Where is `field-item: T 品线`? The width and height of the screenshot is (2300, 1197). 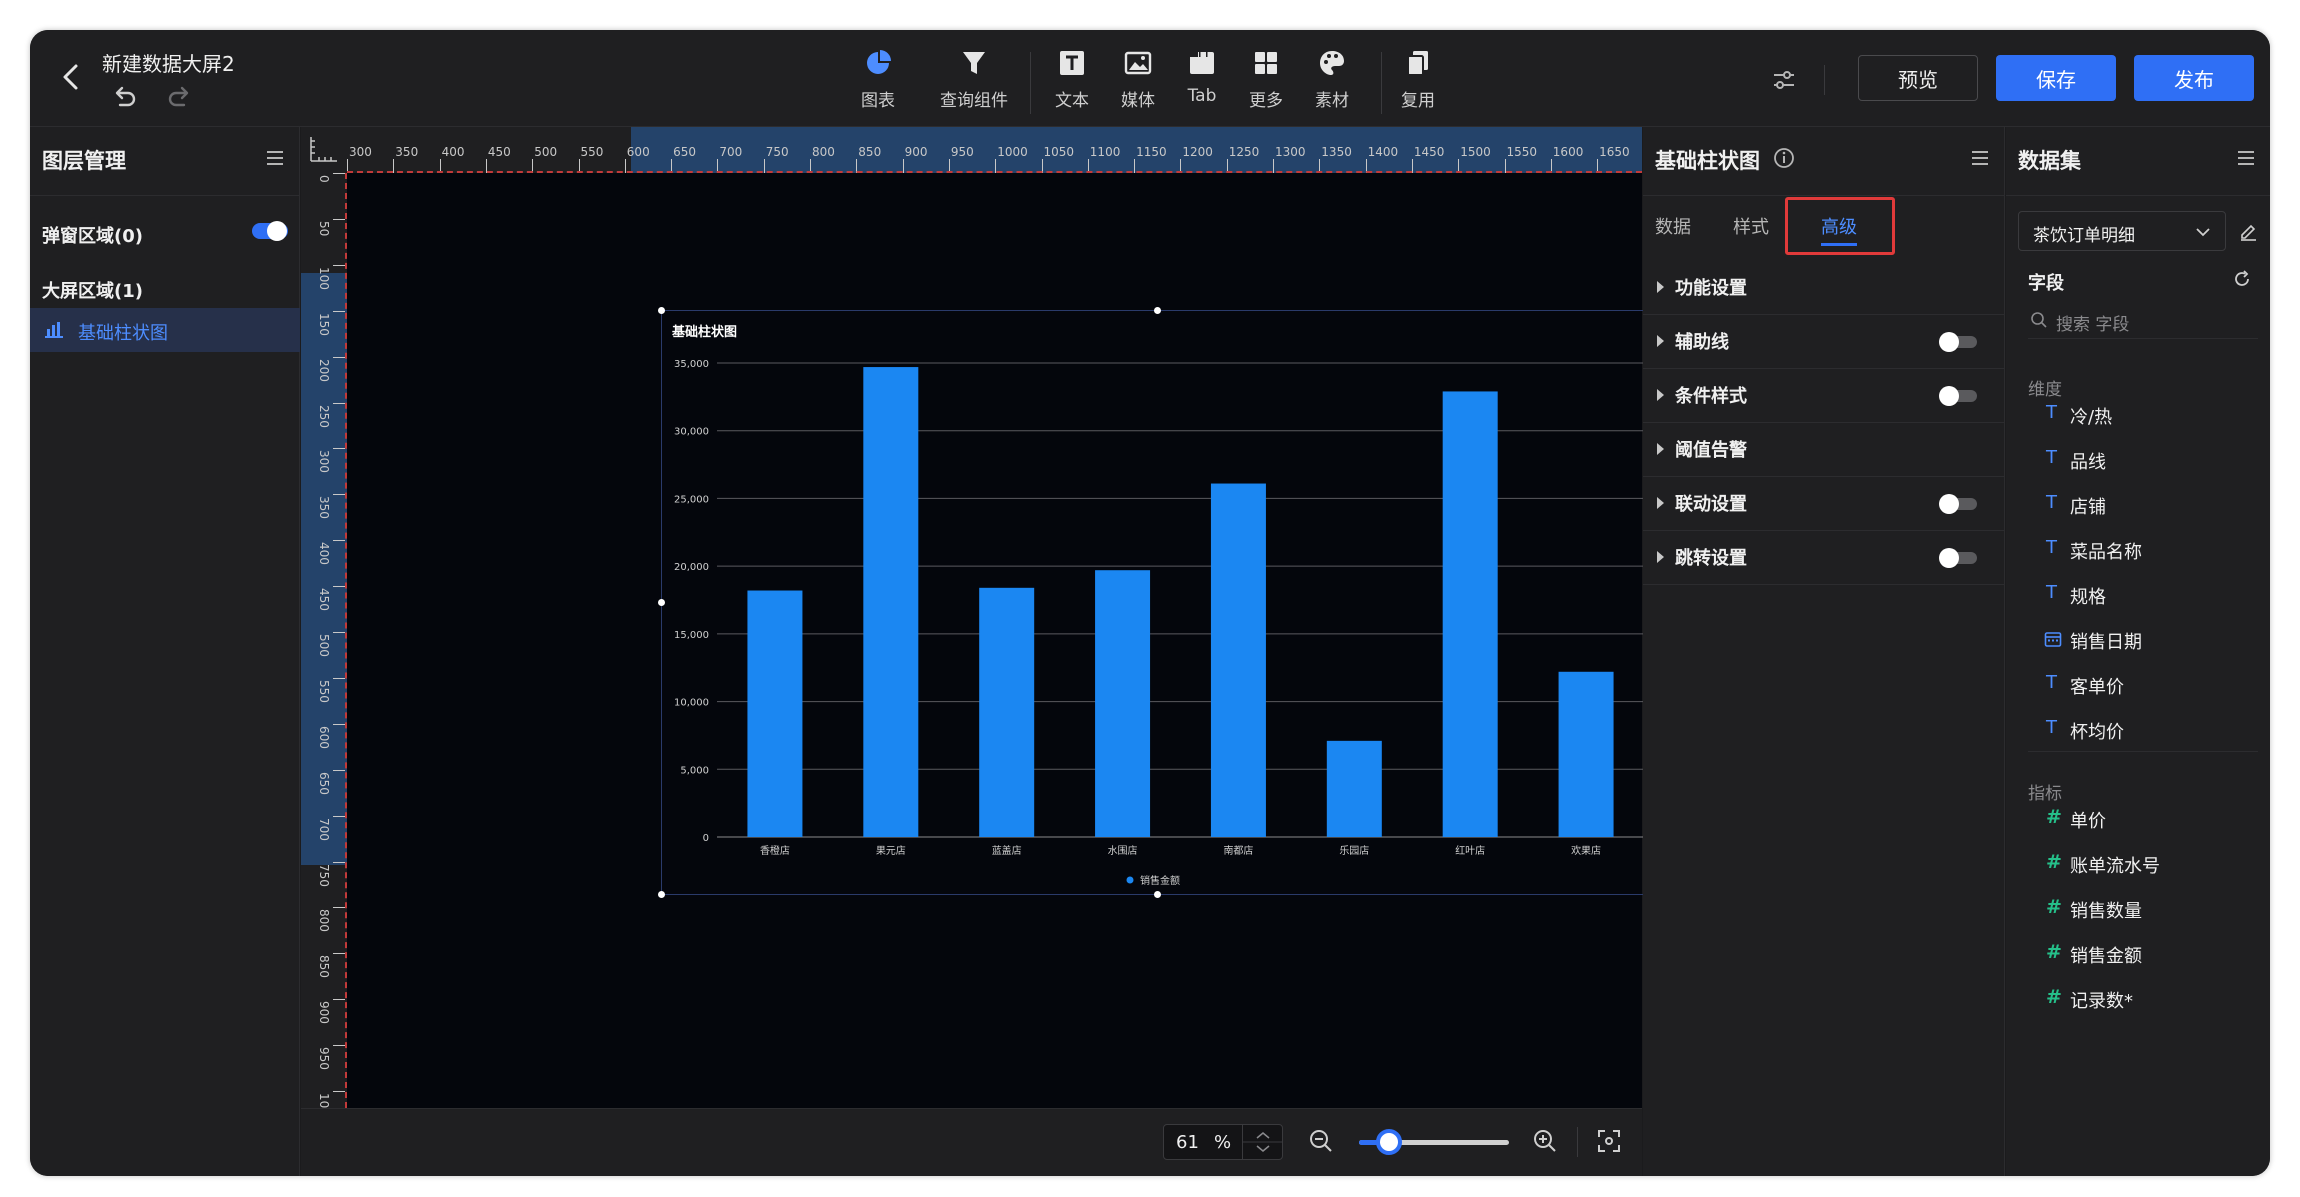 field-item: T 品线 is located at coordinates (2151, 459).